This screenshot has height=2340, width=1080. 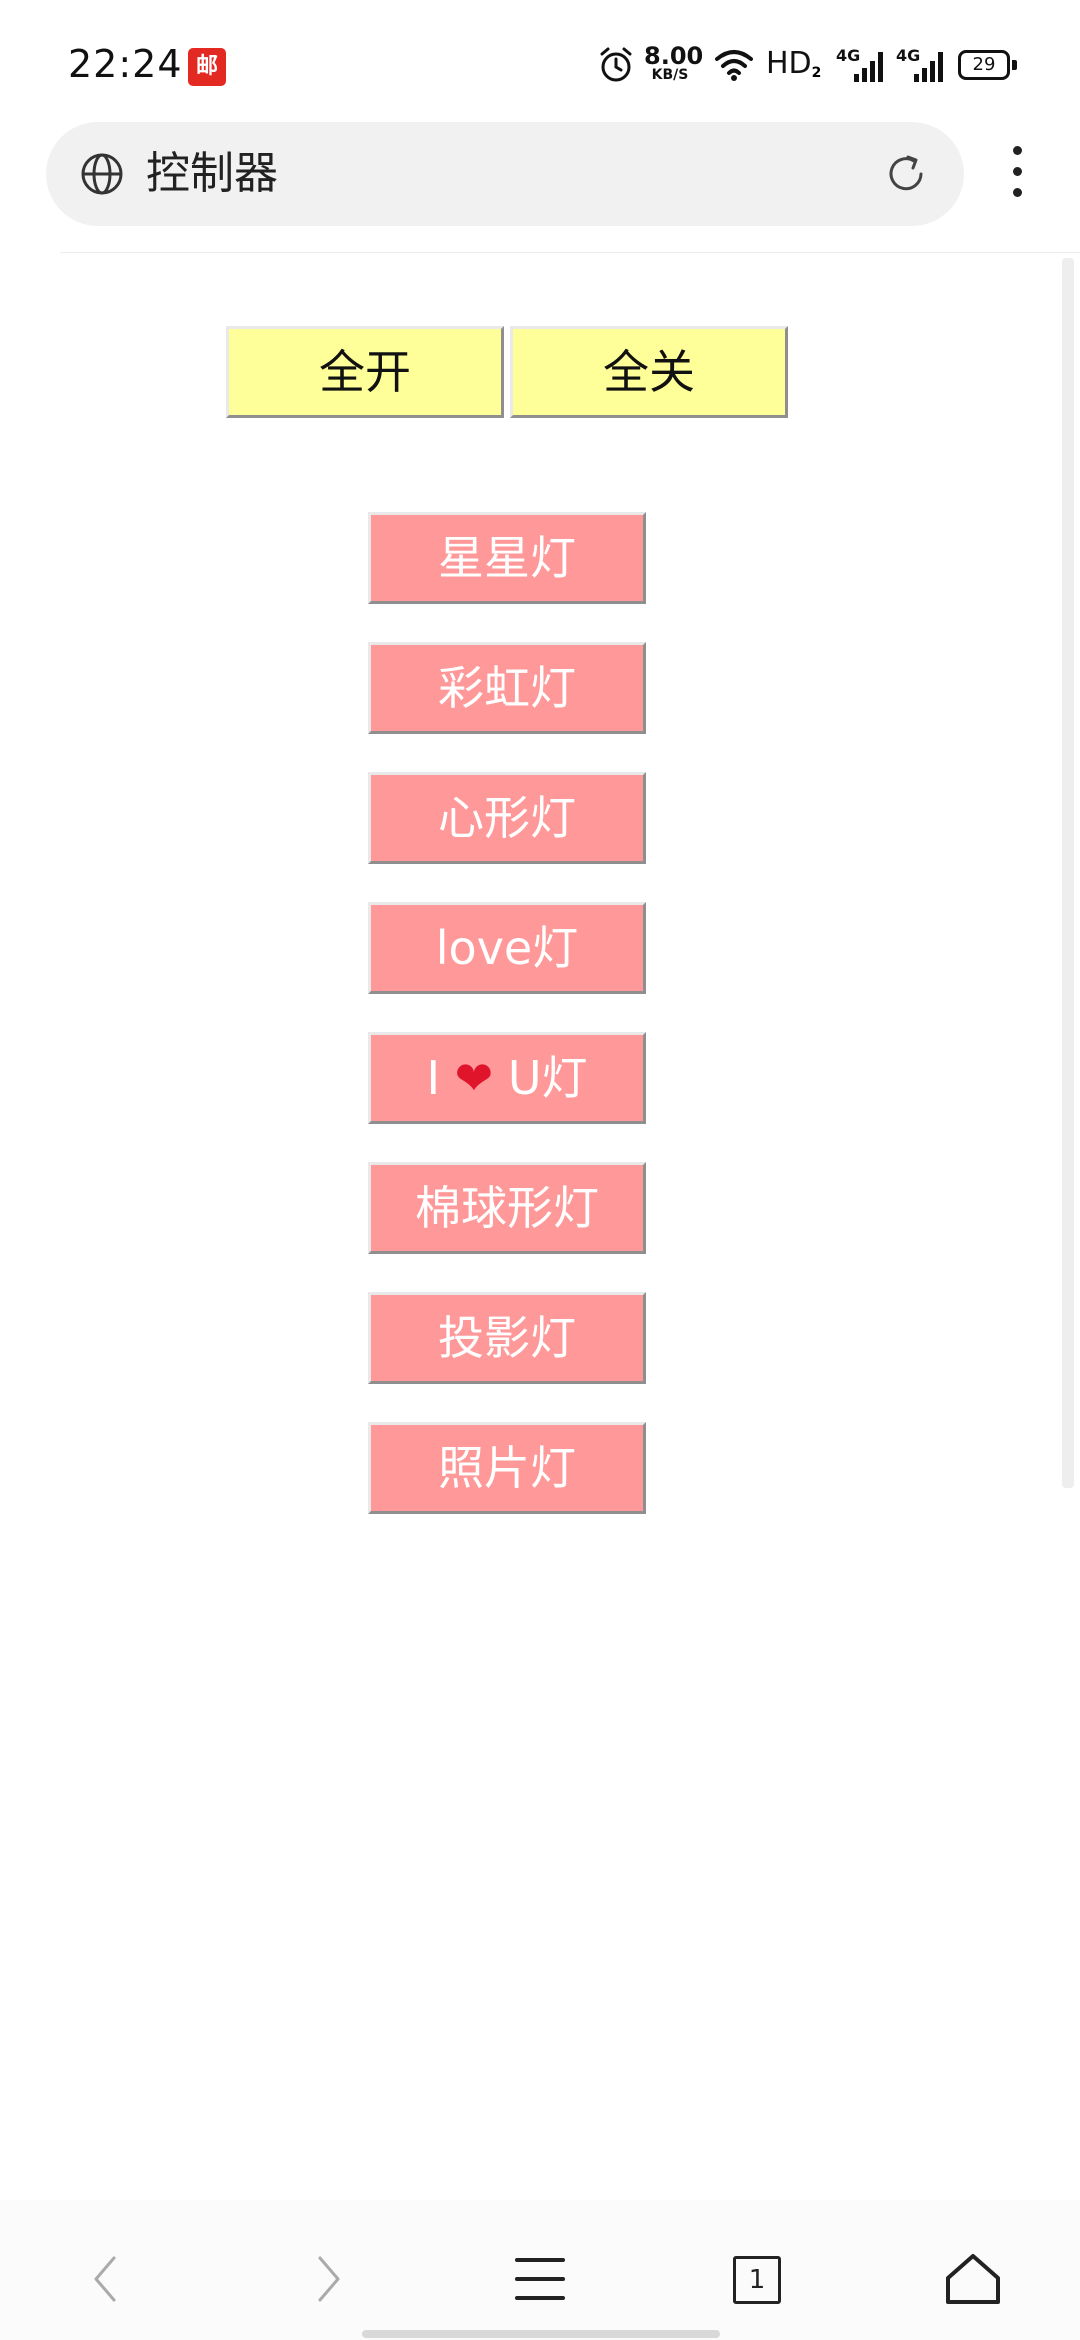 I want to click on battery-level: 29, so click(x=984, y=65).